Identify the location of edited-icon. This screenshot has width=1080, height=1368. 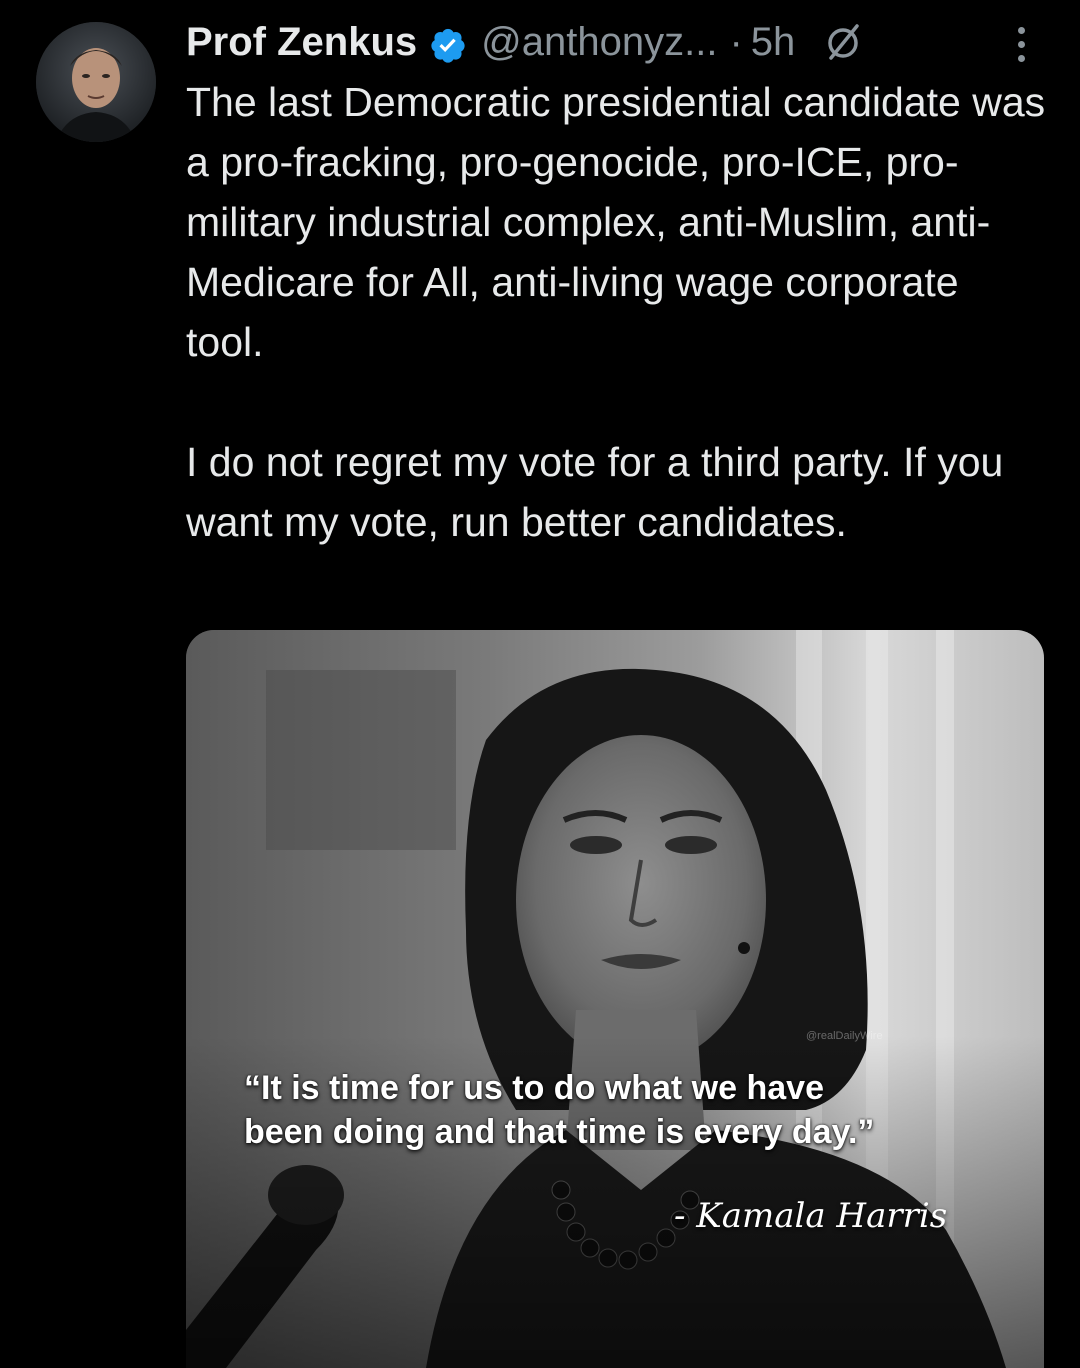
(843, 42).